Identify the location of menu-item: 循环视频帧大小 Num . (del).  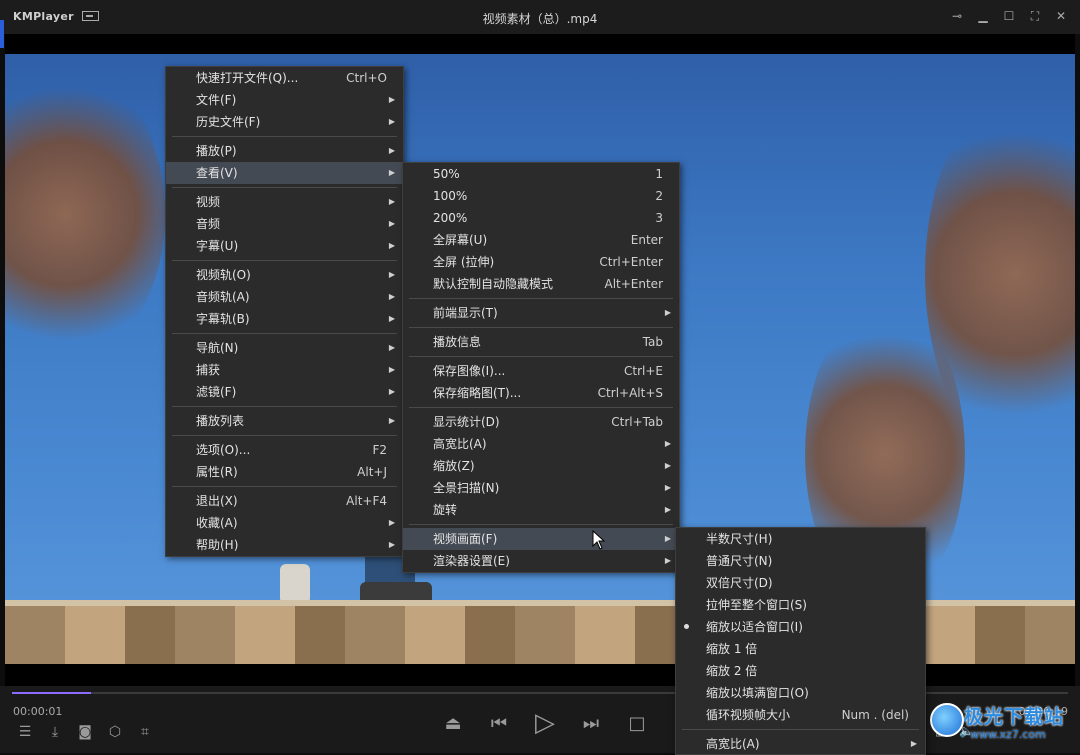
(800, 715).